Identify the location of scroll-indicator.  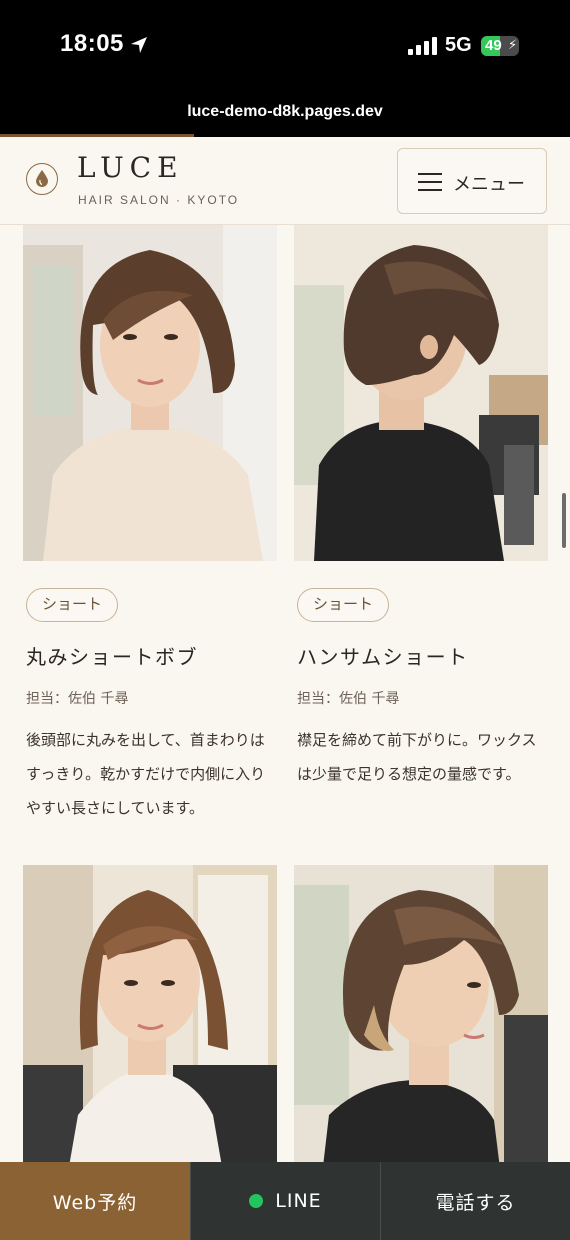
(564, 520).